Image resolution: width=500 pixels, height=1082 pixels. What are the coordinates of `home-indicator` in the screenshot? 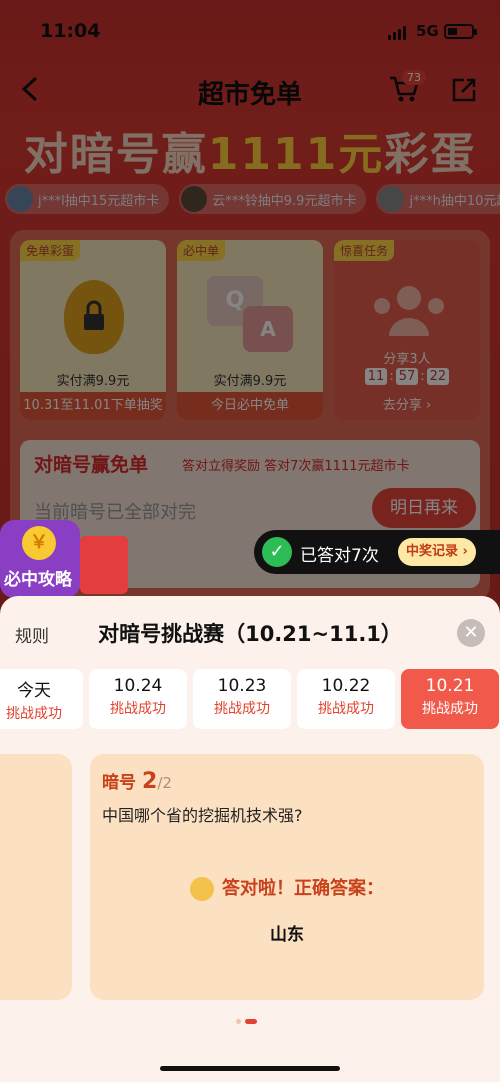 It's located at (250, 1068).